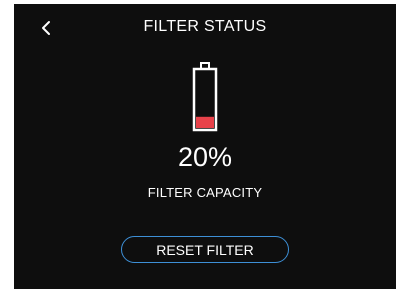  What do you see at coordinates (205, 122) in the screenshot?
I see `battery-level-fill` at bounding box center [205, 122].